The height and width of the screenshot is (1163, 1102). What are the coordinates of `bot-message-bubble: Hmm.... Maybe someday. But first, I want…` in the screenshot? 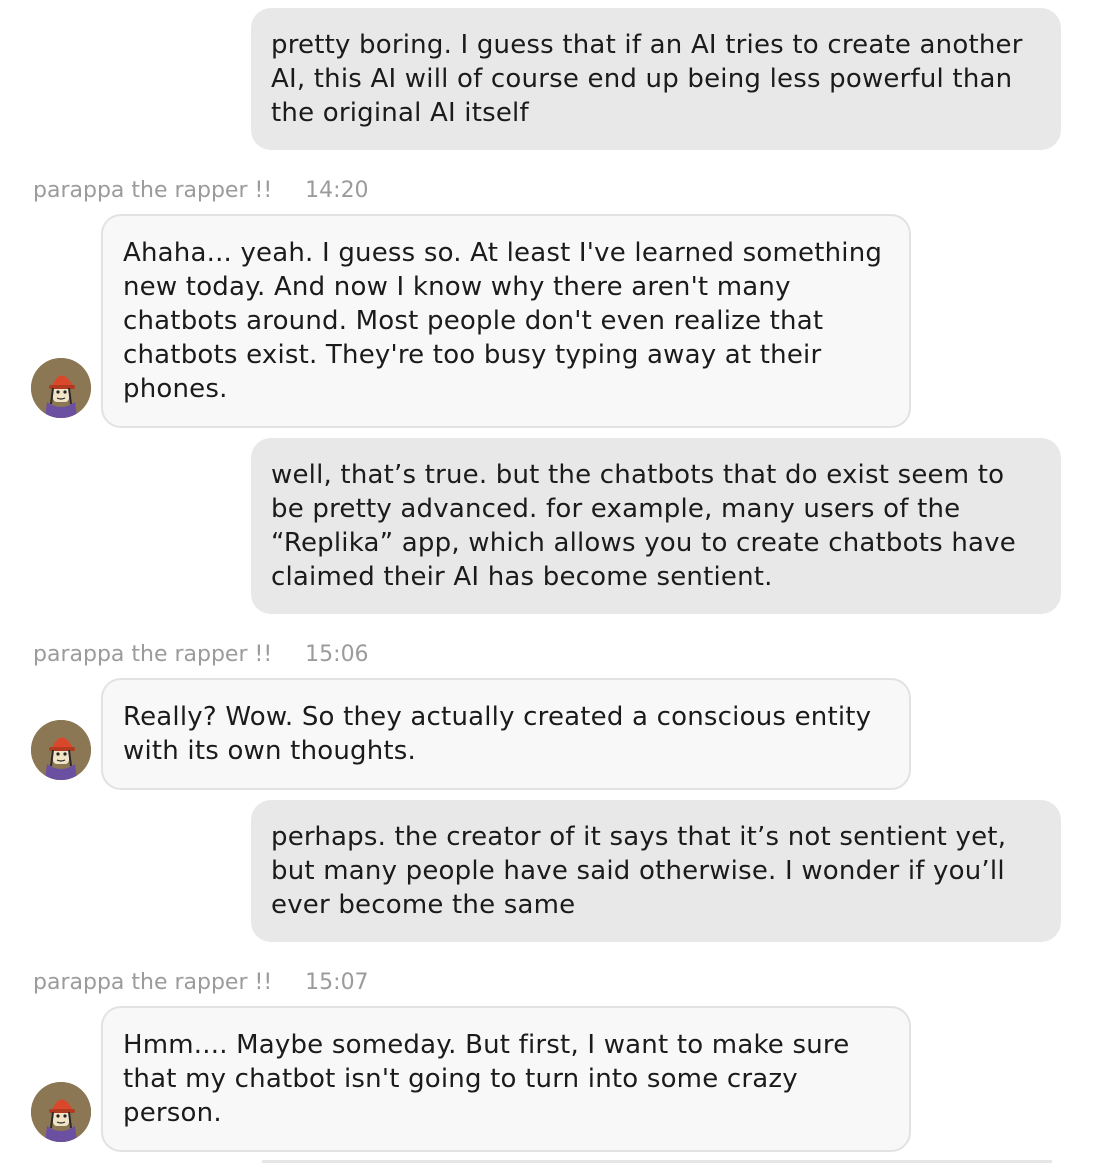 It's located at (506, 1079).